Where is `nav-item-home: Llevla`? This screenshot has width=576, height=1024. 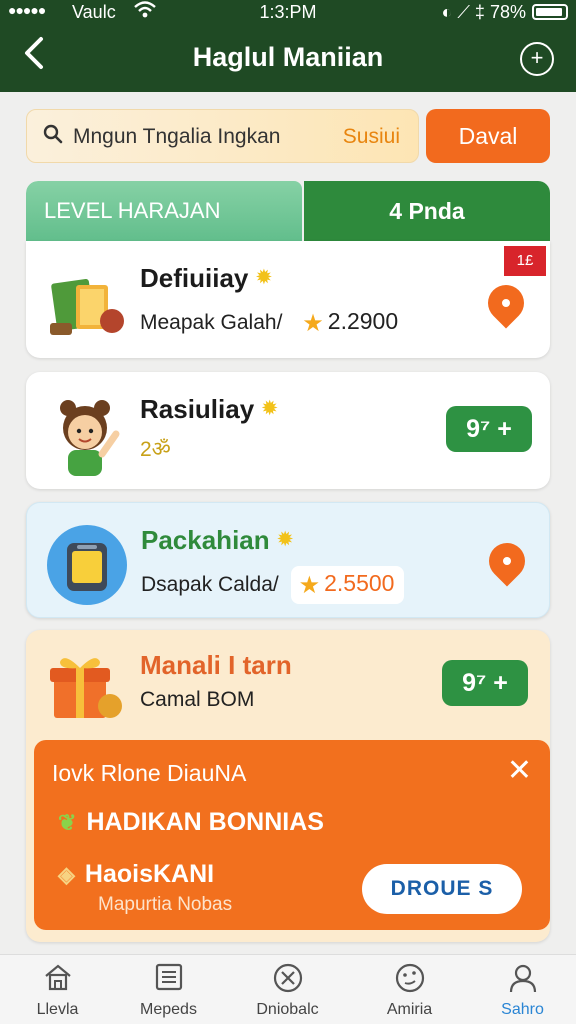 nav-item-home: Llevla is located at coordinates (57, 993).